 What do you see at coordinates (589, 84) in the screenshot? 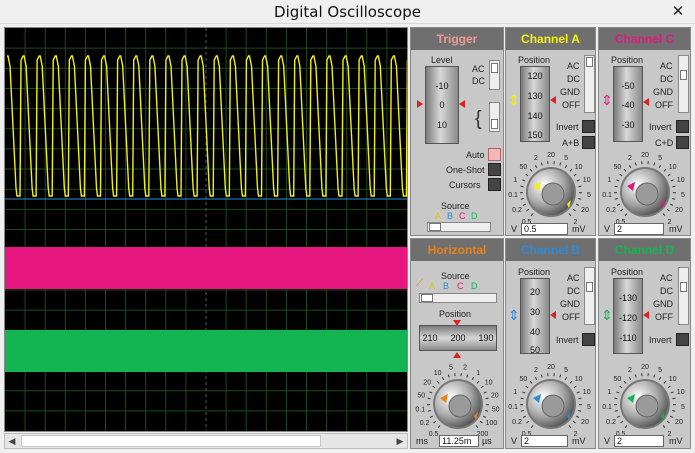
I see `channel-a-coupling-slider` at bounding box center [589, 84].